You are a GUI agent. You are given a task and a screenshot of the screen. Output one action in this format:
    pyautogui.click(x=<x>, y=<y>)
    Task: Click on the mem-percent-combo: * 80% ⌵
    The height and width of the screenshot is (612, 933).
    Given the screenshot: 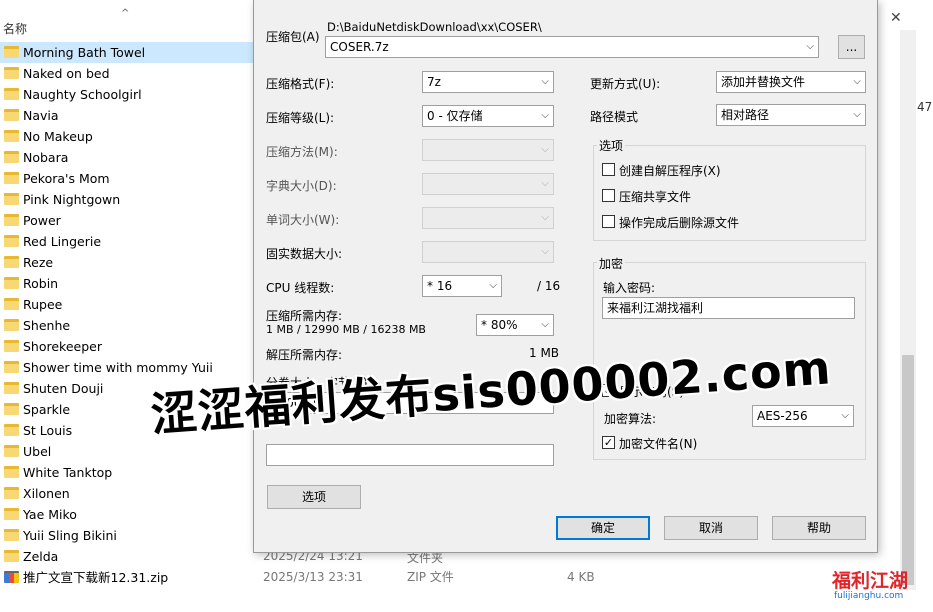 What is the action you would take?
    pyautogui.click(x=515, y=325)
    